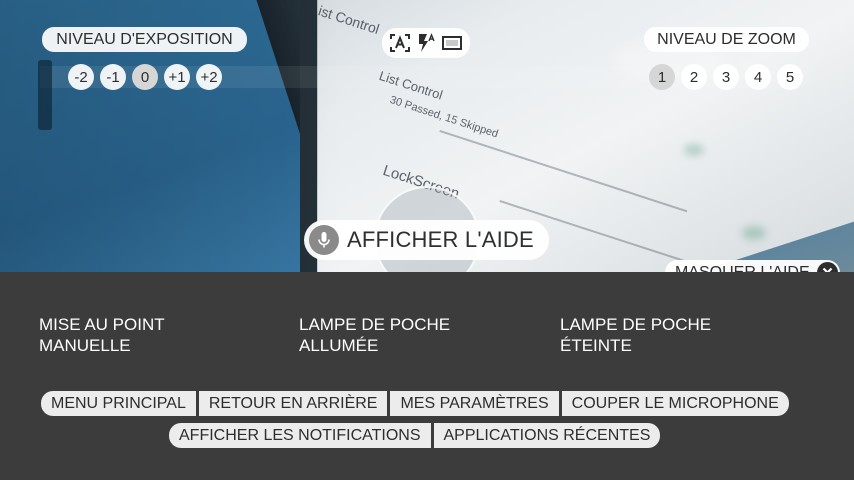 The image size is (854, 480). What do you see at coordinates (400, 43) in the screenshot?
I see `auto-focus-icon` at bounding box center [400, 43].